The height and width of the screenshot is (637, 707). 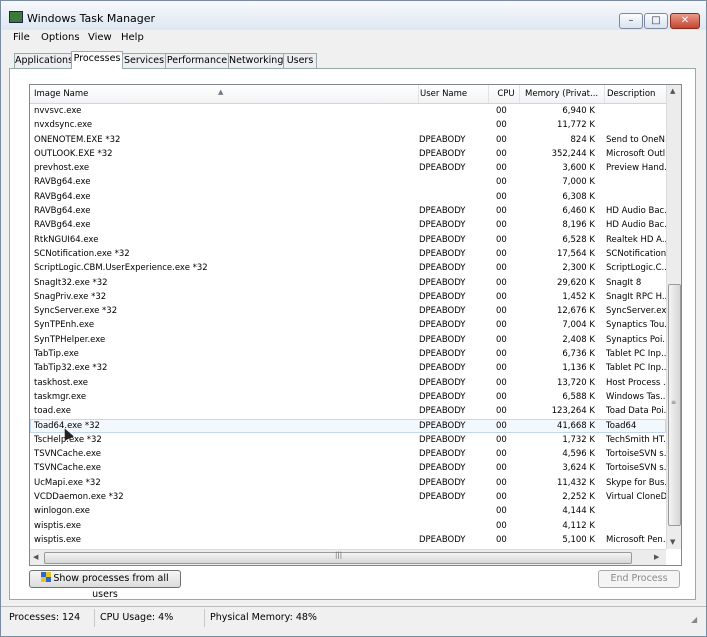 What do you see at coordinates (348, 111) in the screenshot?
I see `table-row: nvvsvc.exe 00 6,940 K` at bounding box center [348, 111].